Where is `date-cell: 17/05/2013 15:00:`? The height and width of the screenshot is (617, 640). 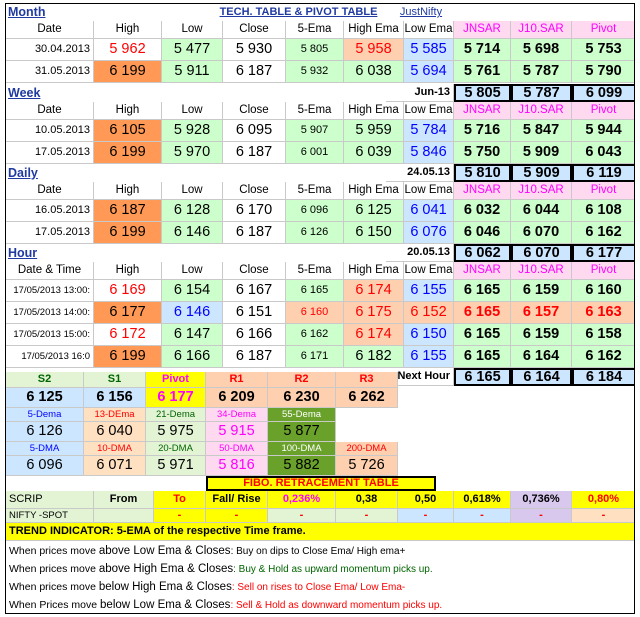
date-cell: 17/05/2013 15:00: is located at coordinates (50, 335).